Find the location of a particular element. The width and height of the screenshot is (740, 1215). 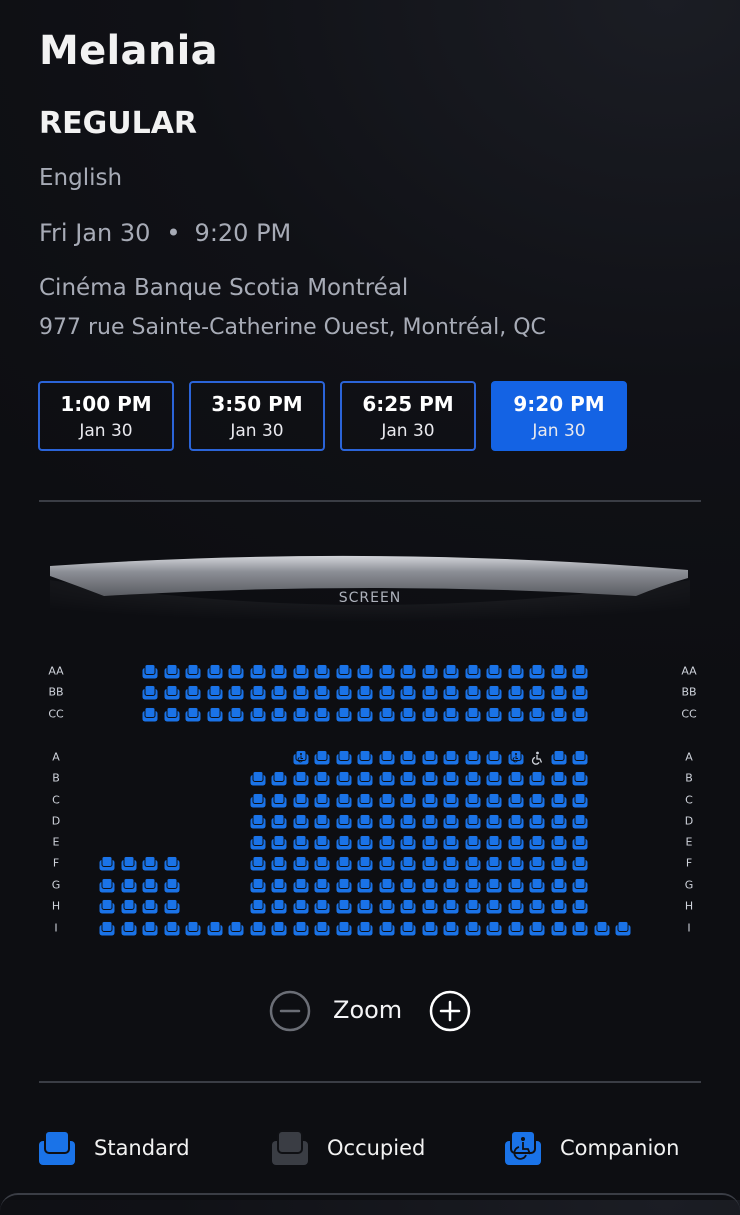

showtime-button-4-selected: 9:20 PM Jan 30 is located at coordinates (559, 416).